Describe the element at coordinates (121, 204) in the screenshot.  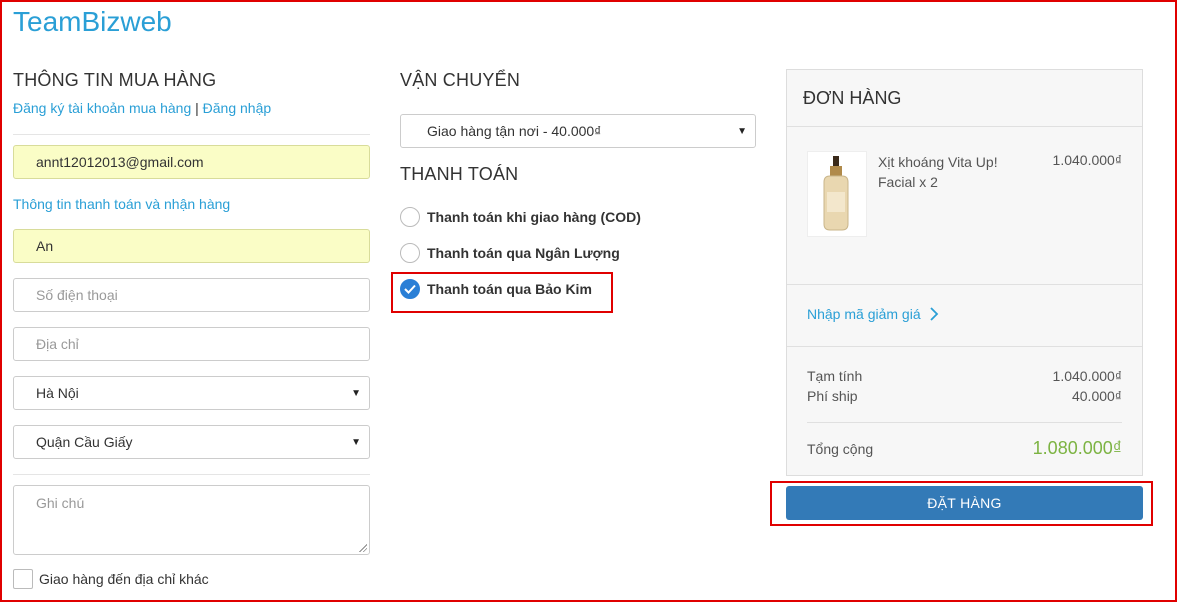
I see `billing-info-link: Thông tin thanh toán và nhận hàng` at that location.